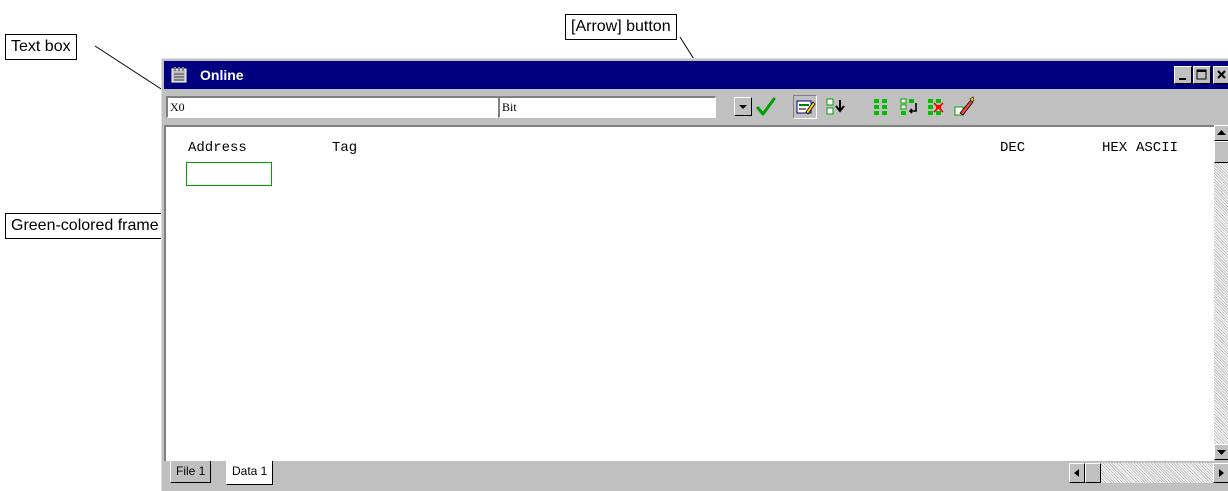  What do you see at coordinates (1013, 148) in the screenshot?
I see `column-header-dec: DEC` at bounding box center [1013, 148].